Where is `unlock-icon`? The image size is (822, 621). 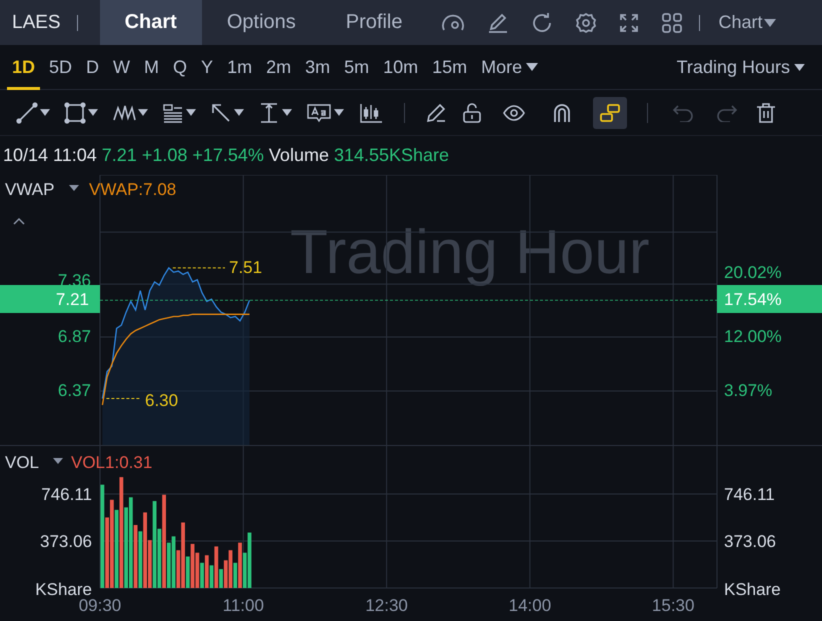 unlock-icon is located at coordinates (472, 113).